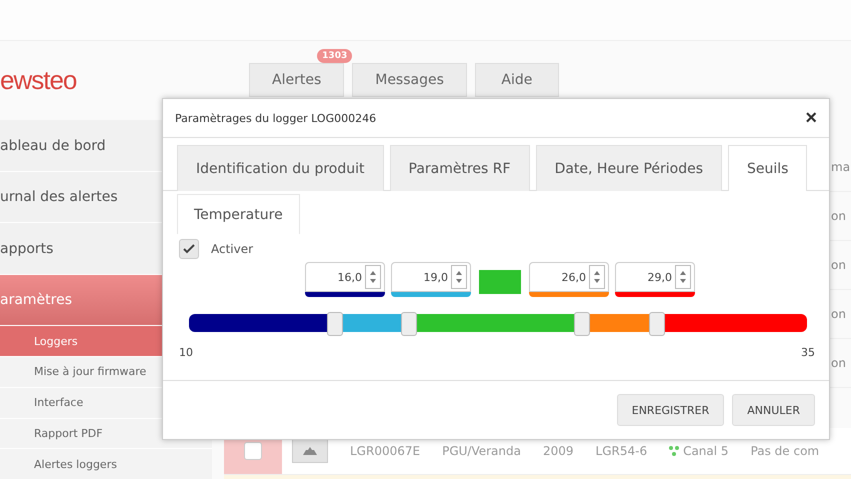 The width and height of the screenshot is (851, 479). I want to click on subtab: Temperature, so click(238, 214).